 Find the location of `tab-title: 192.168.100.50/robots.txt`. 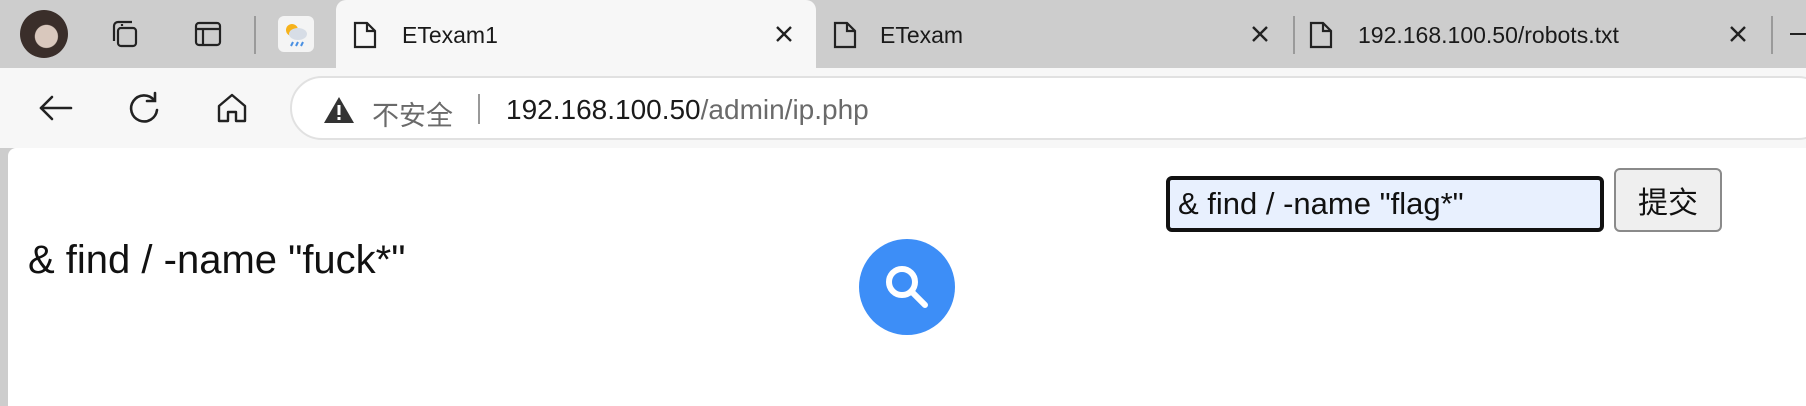

tab-title: 192.168.100.50/robots.txt is located at coordinates (1488, 35).